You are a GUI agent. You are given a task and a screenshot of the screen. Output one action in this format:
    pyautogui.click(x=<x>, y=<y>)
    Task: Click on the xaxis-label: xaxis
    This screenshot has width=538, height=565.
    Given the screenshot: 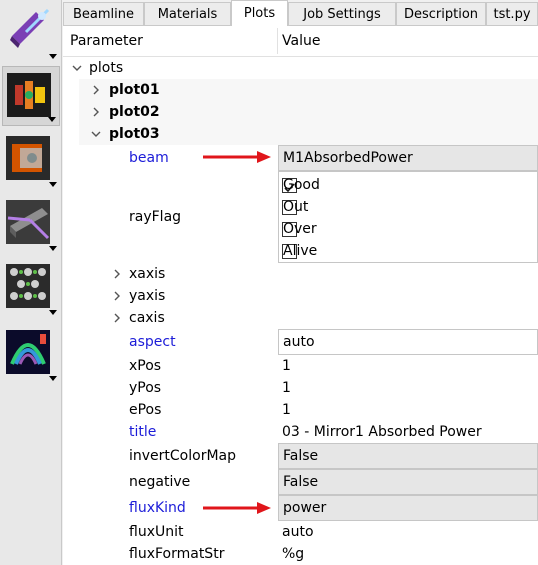 What is the action you would take?
    pyautogui.click(x=147, y=274)
    